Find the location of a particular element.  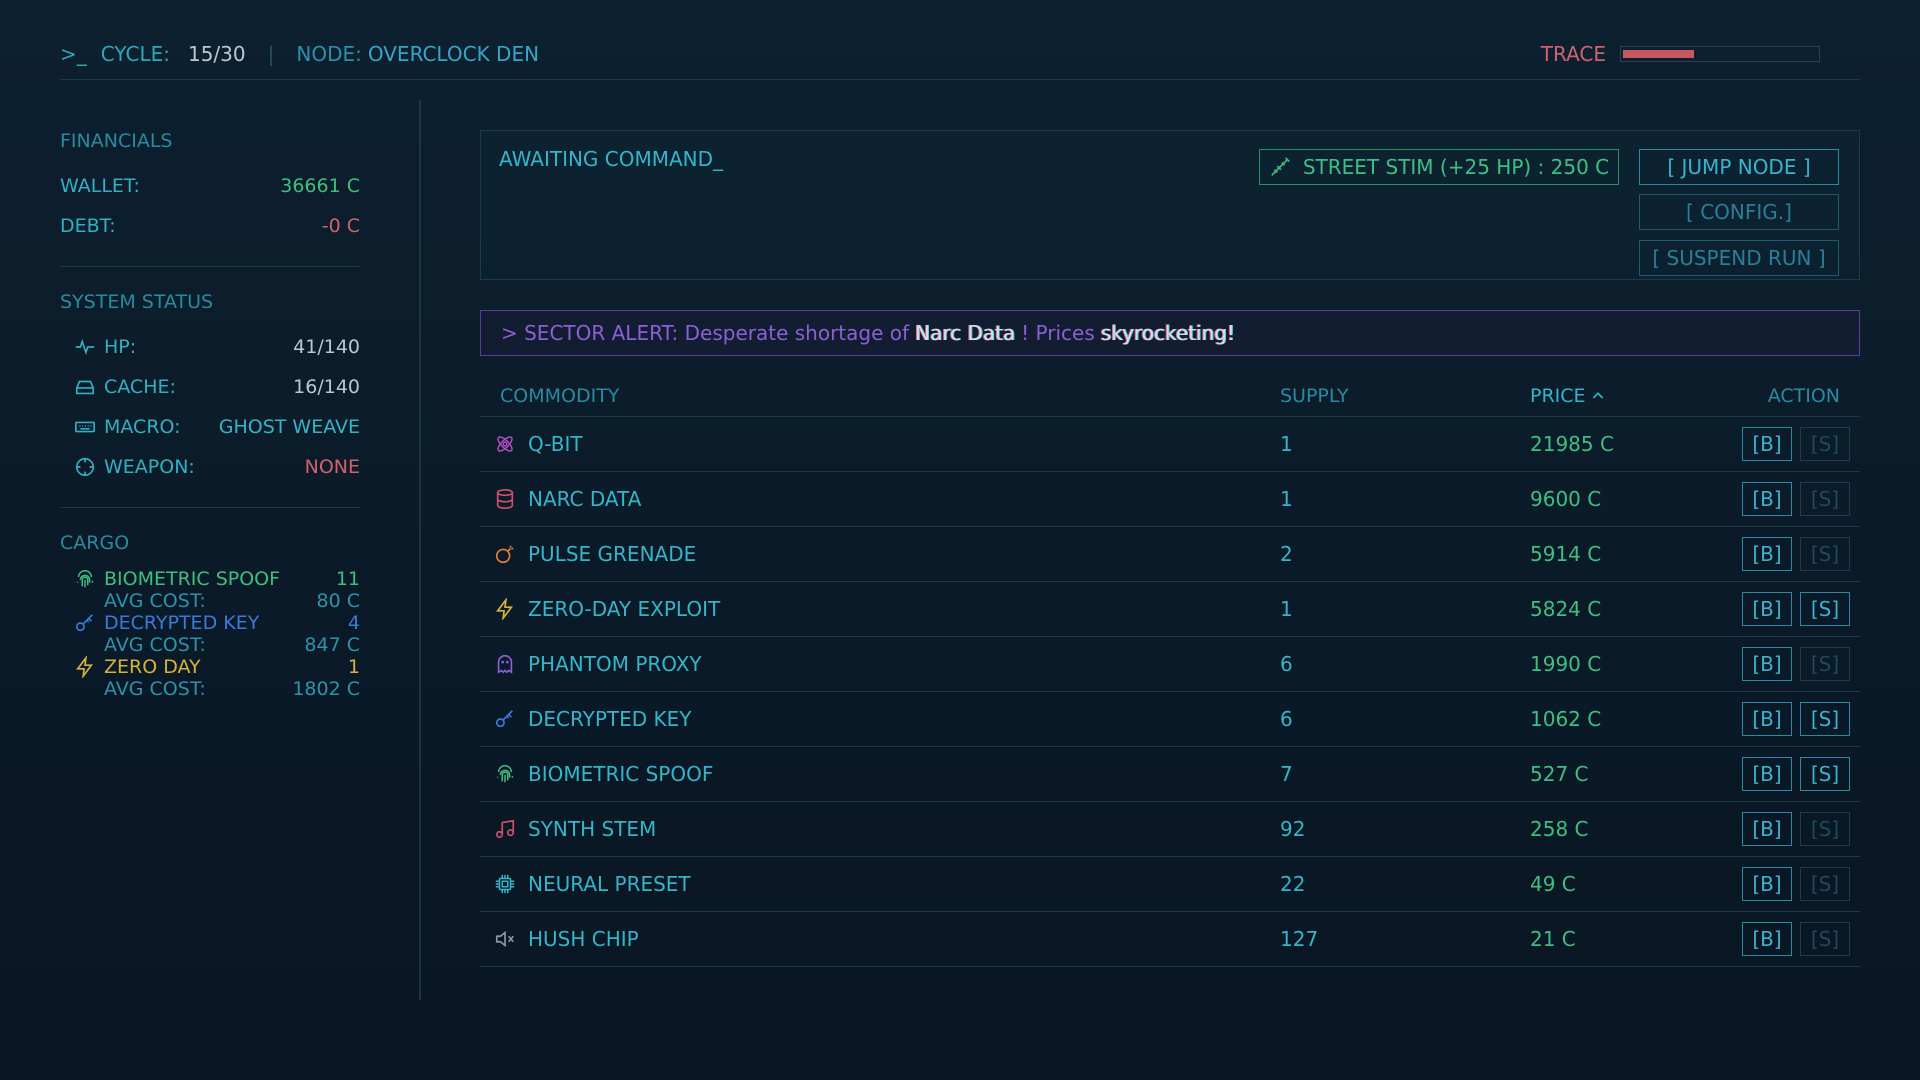

commodity-name: BIOMETRIC SPOOF is located at coordinates (621, 774).